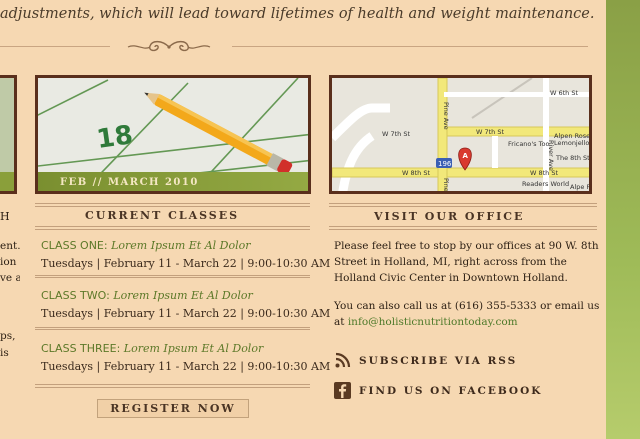 This screenshot has width=640, height=439. Describe the element at coordinates (162, 215) in the screenshot. I see `classes-heading: CURRENT CLASSES` at that location.